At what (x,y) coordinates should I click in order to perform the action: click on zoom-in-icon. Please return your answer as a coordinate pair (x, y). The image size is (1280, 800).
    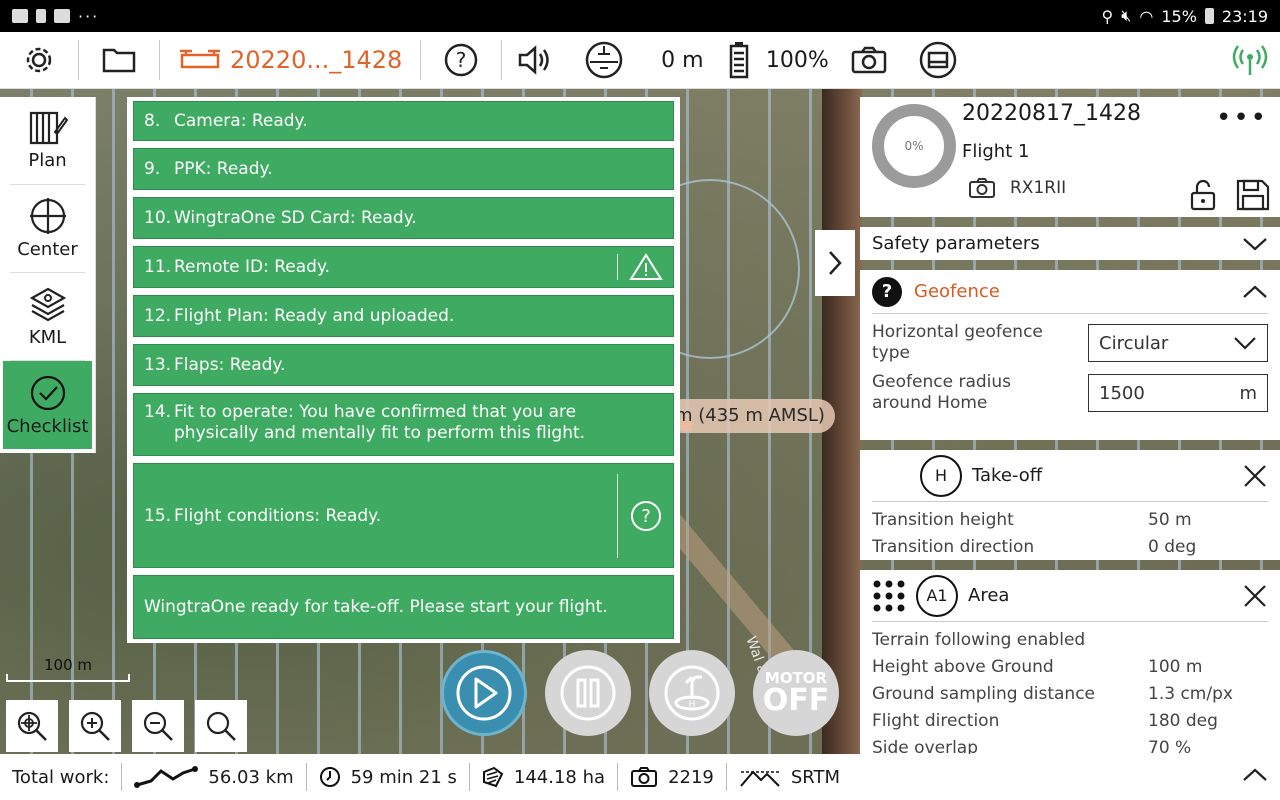
    Looking at the image, I should click on (95, 726).